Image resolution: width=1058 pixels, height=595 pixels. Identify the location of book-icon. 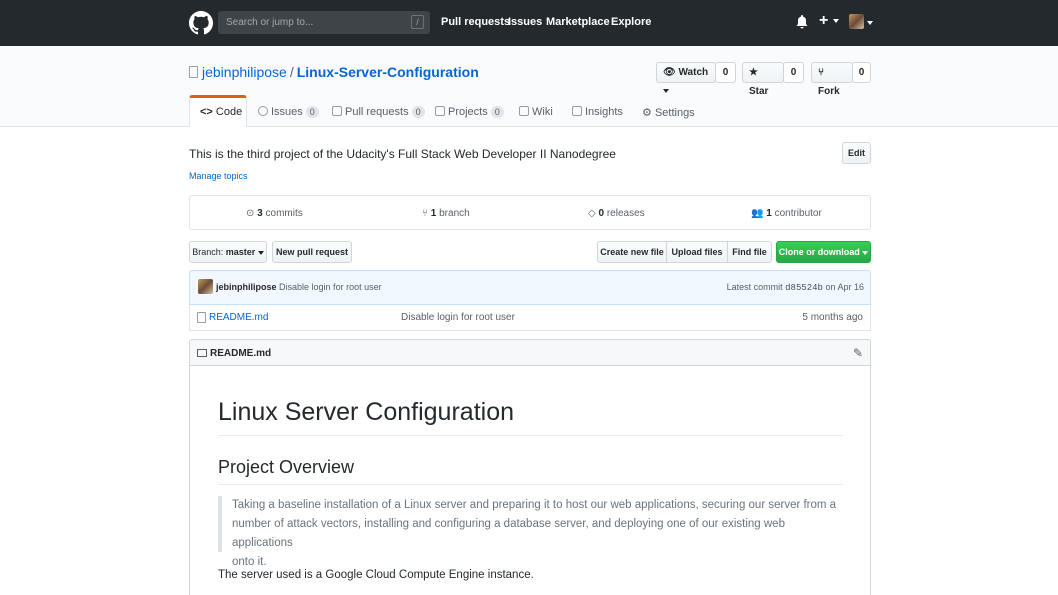
(524, 111).